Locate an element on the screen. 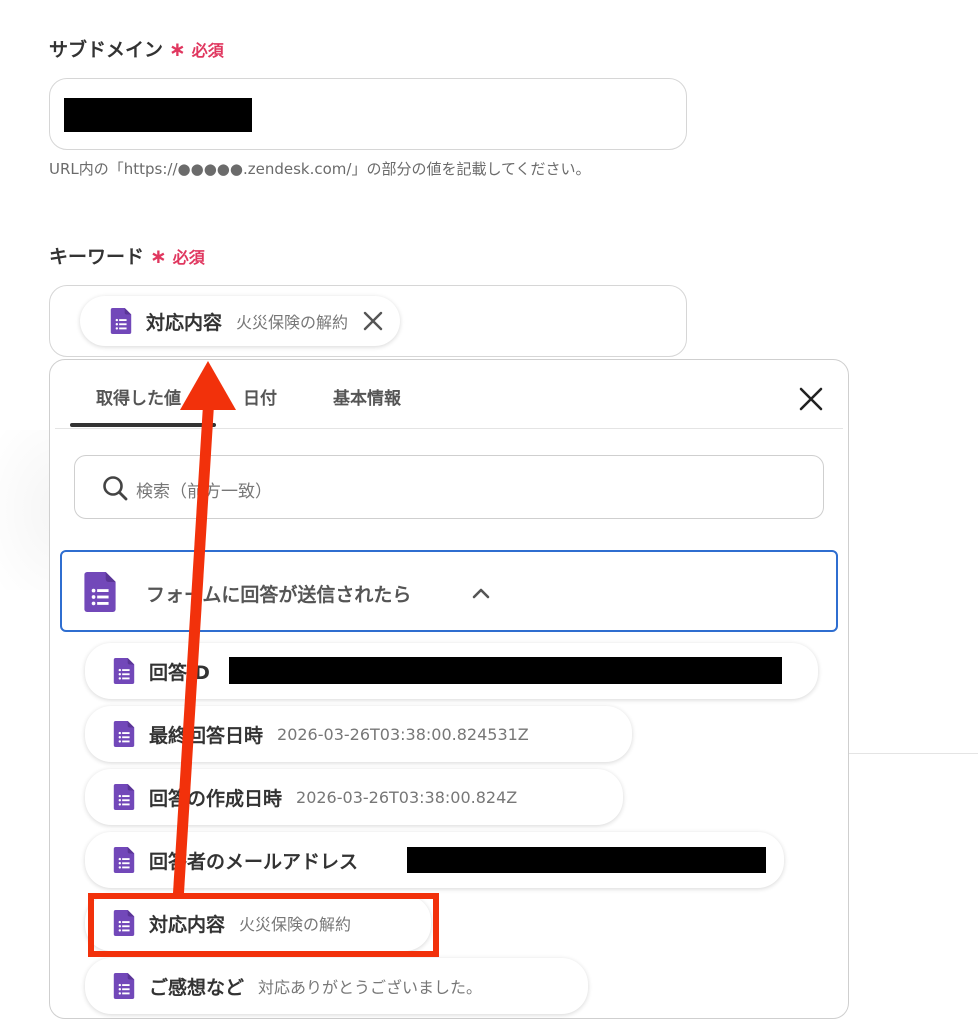 The image size is (978, 1019). chip-name: 対応内容 is located at coordinates (184, 322).